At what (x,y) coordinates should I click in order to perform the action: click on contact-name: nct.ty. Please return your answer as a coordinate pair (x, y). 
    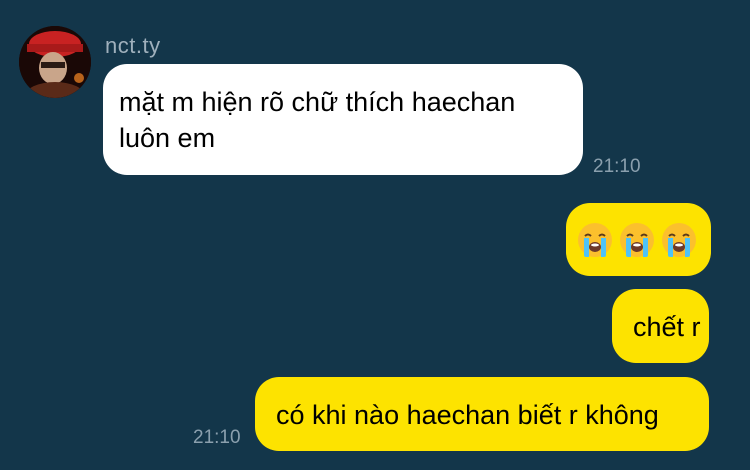
    Looking at the image, I should click on (133, 45).